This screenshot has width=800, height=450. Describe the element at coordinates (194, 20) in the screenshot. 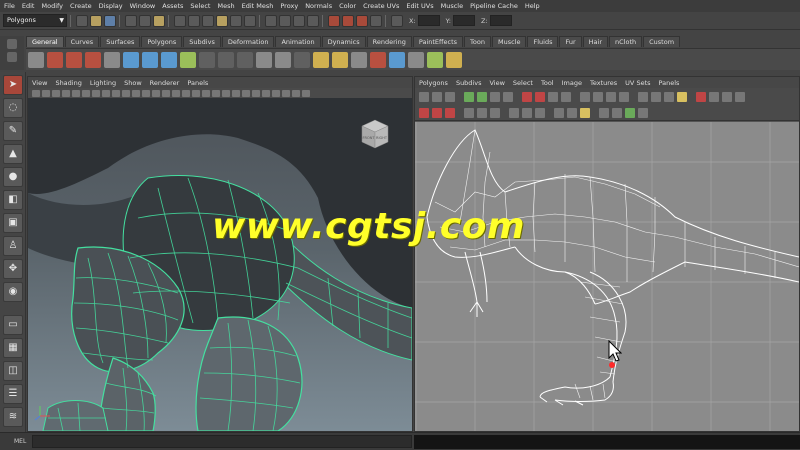

I see `pick-points-icon` at that location.